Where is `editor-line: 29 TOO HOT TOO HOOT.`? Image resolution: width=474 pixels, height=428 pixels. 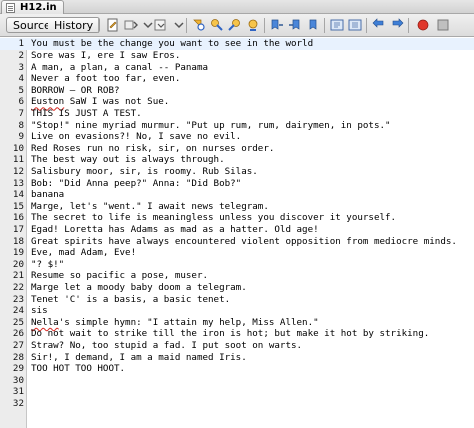
editor-line: 29 TOO HOT TOO HOOT. is located at coordinates (237, 369).